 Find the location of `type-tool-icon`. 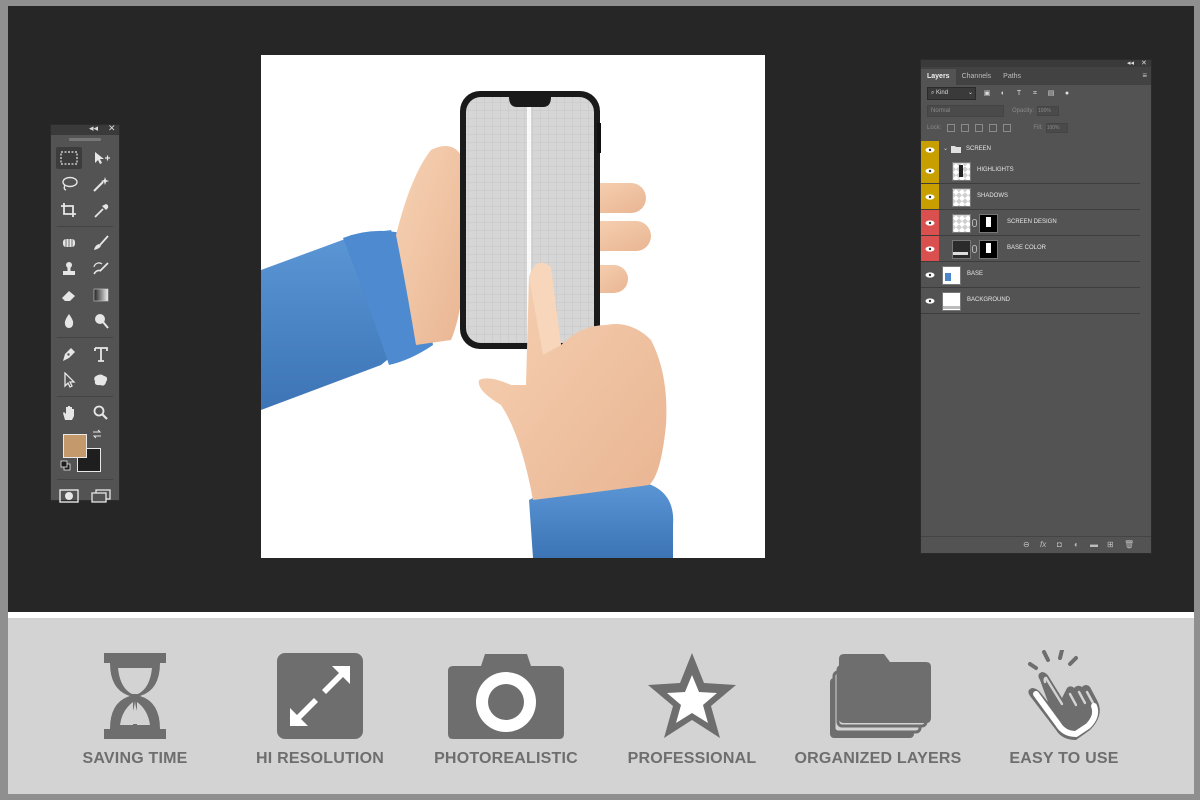

type-tool-icon is located at coordinates (101, 354).